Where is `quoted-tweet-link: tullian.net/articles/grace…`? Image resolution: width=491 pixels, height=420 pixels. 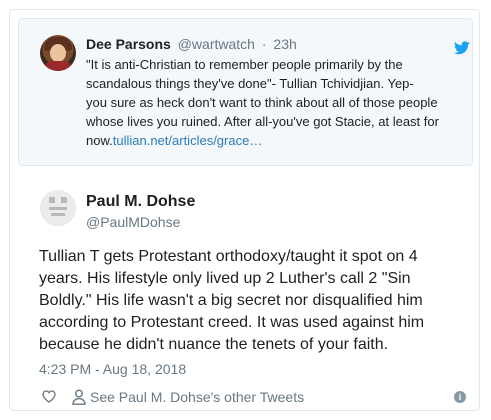 quoted-tweet-link: tullian.net/articles/grace… is located at coordinates (188, 140).